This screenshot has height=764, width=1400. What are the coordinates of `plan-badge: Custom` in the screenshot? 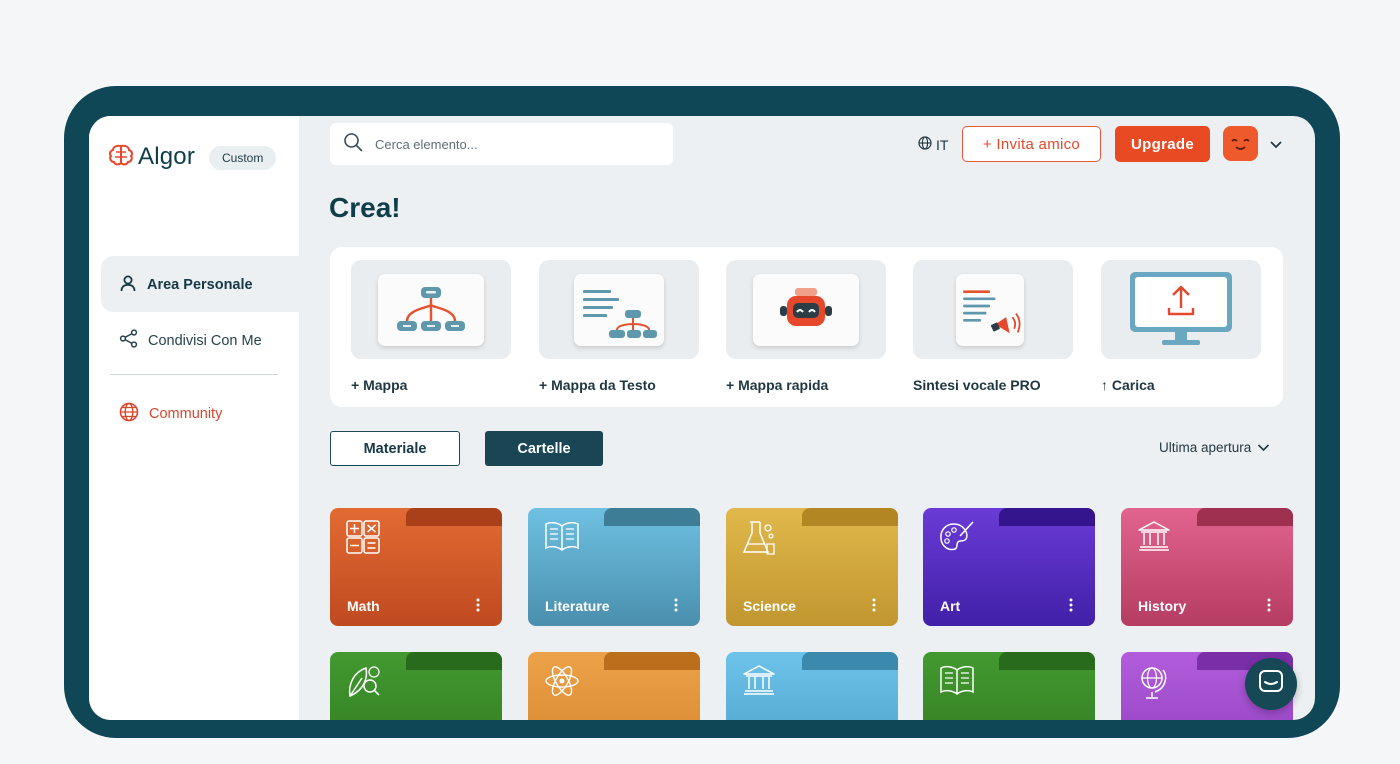 It's located at (243, 158).